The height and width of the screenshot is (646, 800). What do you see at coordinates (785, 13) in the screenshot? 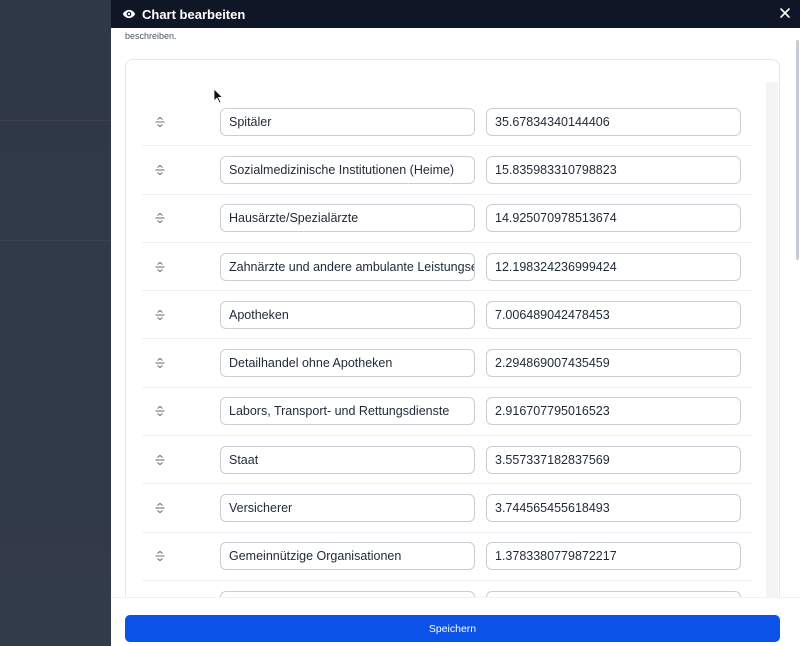
I see `close-icon` at bounding box center [785, 13].